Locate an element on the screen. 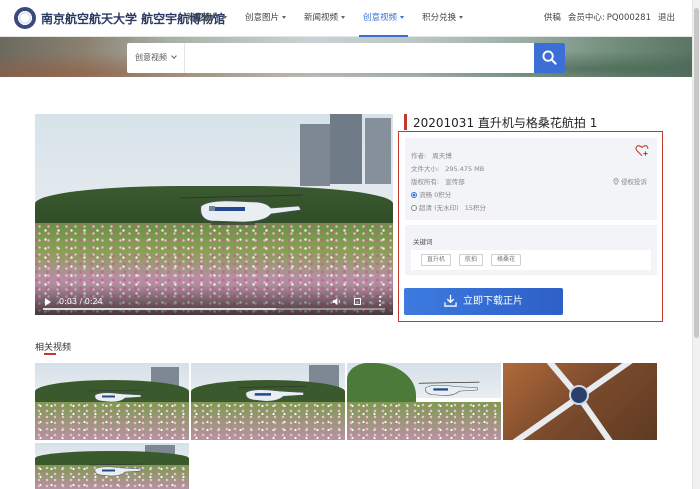  search-button is located at coordinates (549, 58).